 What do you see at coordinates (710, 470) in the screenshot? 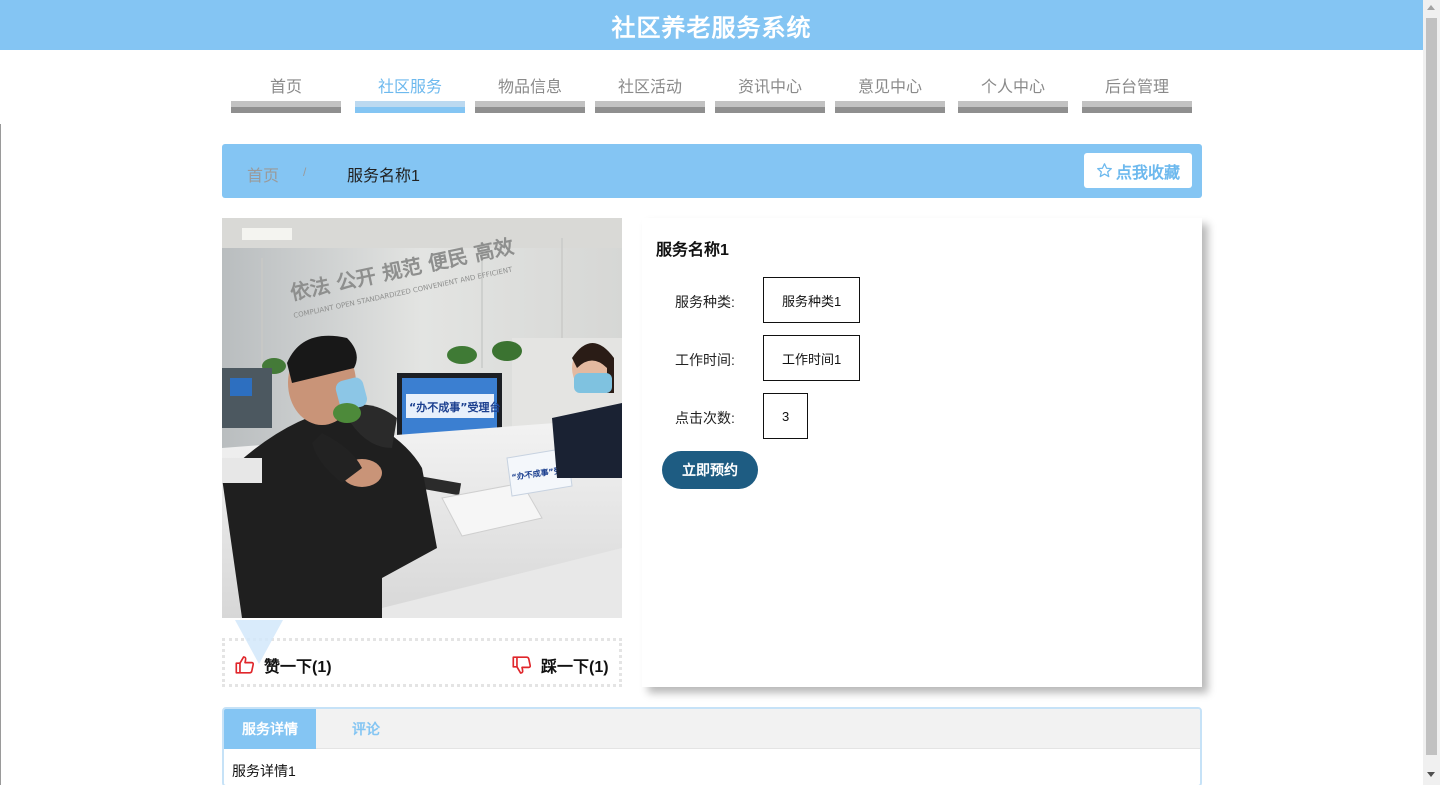
I see `book-now-button: 立即预约` at bounding box center [710, 470].